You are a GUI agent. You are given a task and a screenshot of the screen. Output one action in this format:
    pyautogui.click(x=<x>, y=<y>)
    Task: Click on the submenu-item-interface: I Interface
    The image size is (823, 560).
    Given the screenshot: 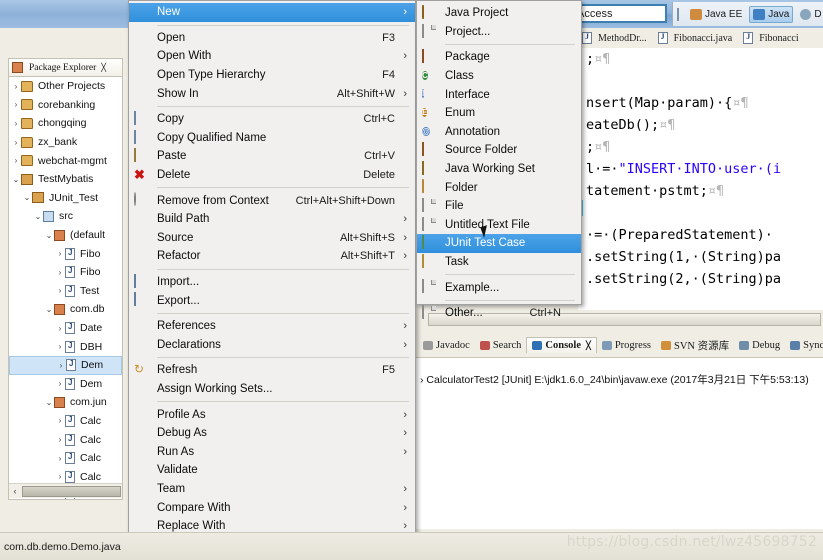 What is the action you would take?
    pyautogui.click(x=499, y=94)
    